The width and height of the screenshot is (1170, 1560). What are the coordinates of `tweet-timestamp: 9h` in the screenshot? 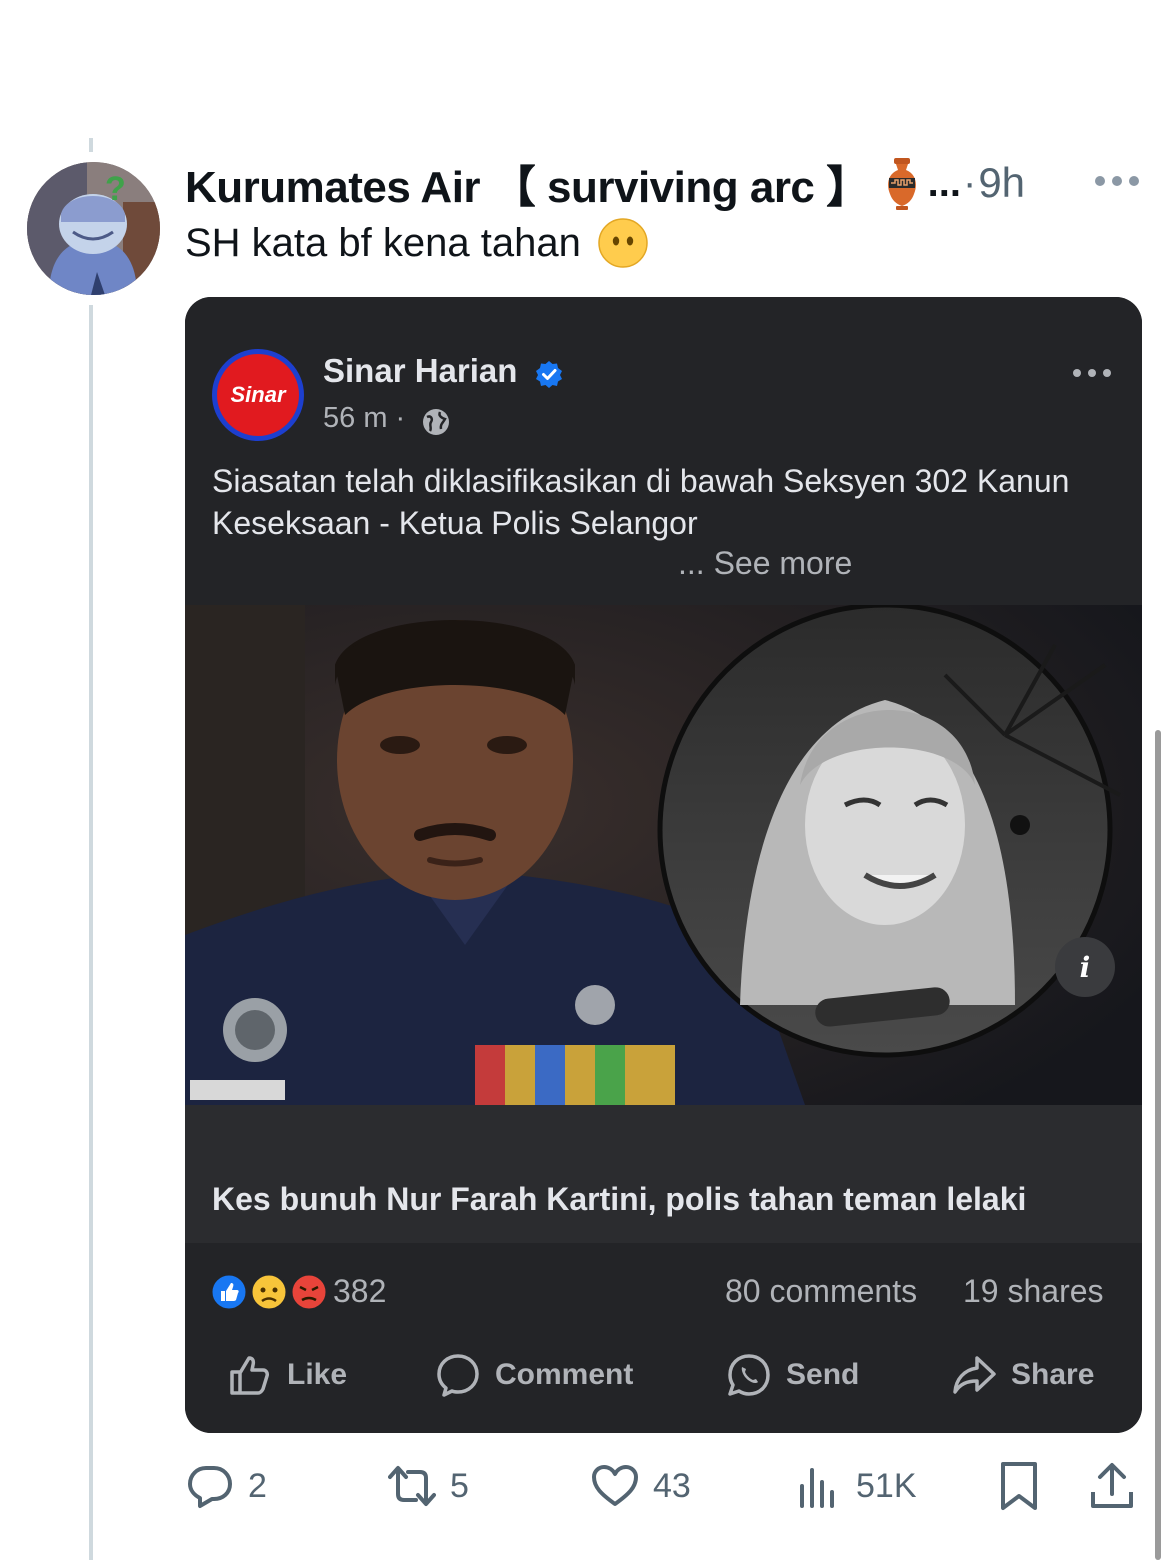 It's located at (1001, 183).